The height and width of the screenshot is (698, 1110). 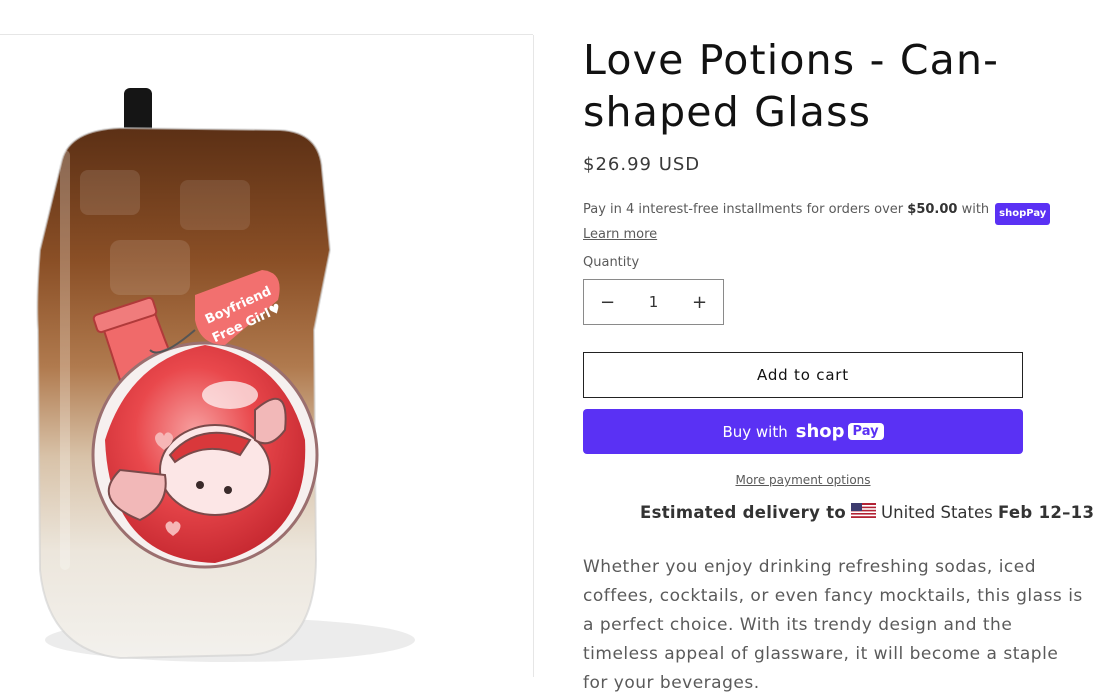 I want to click on learn-more-link: Learn more, so click(x=620, y=234).